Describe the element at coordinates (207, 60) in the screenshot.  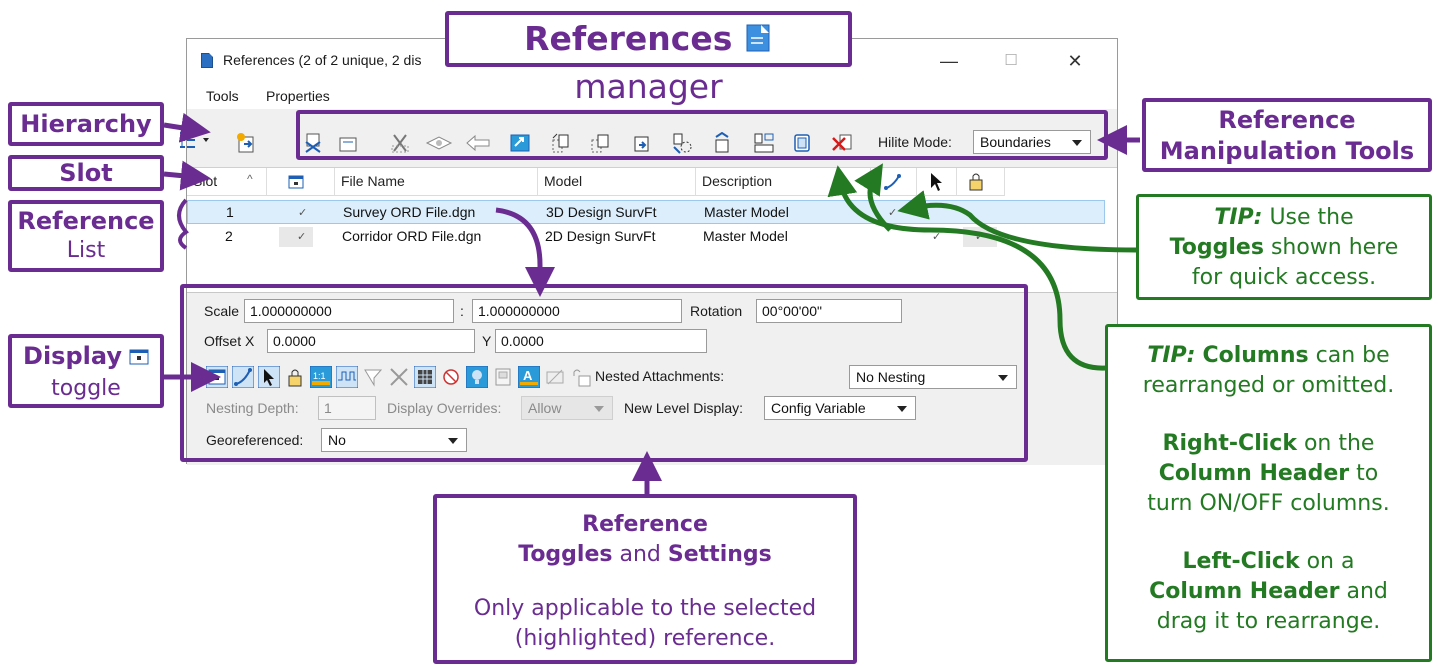
I see `references-file-icon` at that location.